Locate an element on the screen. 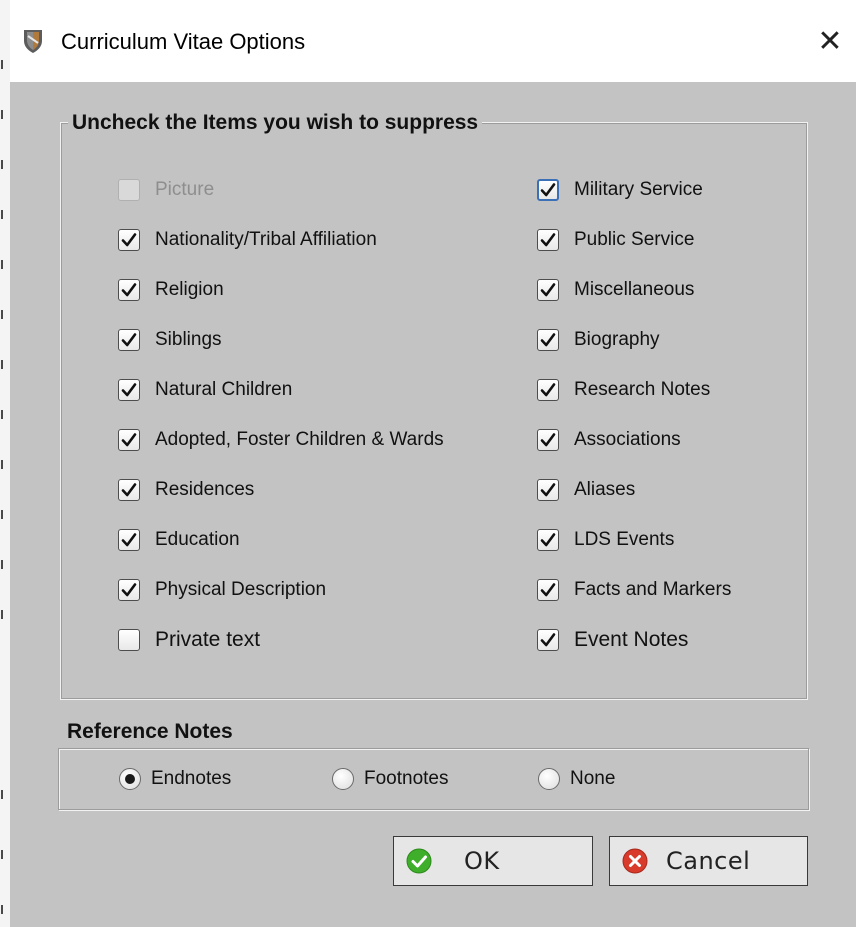 This screenshot has height=927, width=856. checkbox-nationality-tribal-affiliation: Nationality/Tribal Affiliation is located at coordinates (247, 240).